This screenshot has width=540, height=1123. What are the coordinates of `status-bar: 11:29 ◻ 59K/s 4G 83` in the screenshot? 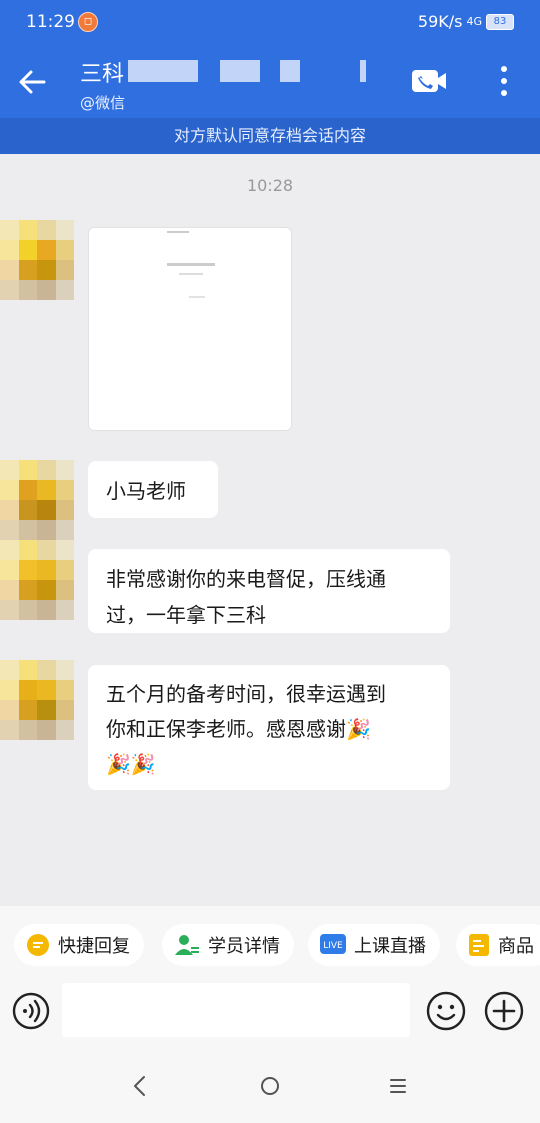 It's located at (270, 22).